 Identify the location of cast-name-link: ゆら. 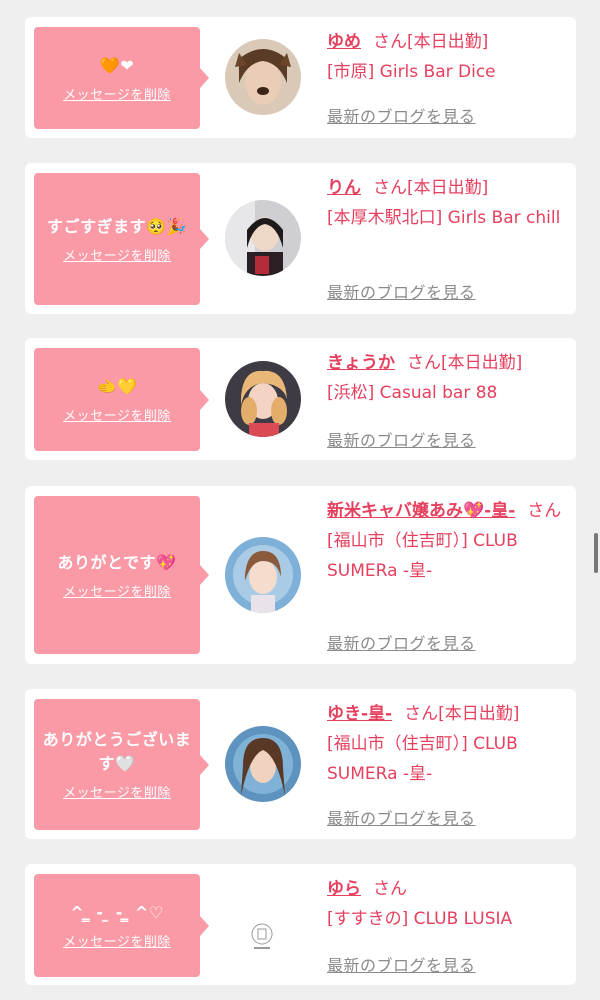
(344, 889).